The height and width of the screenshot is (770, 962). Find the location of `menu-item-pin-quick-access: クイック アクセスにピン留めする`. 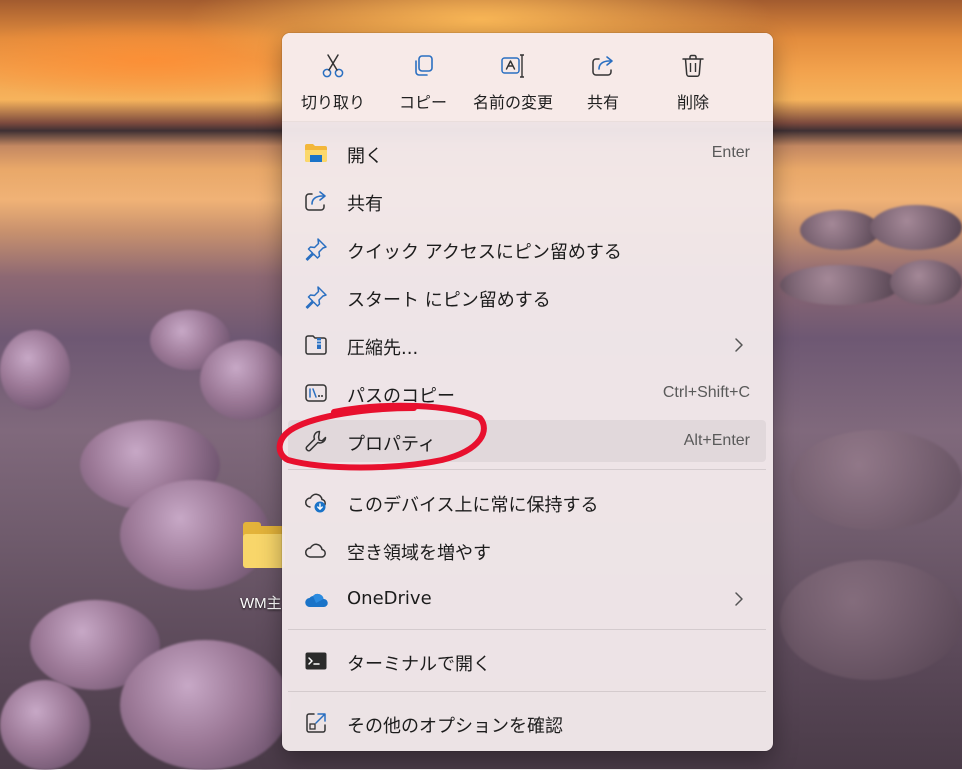

menu-item-pin-quick-access: クイック アクセスにピン留めする is located at coordinates (527, 249).